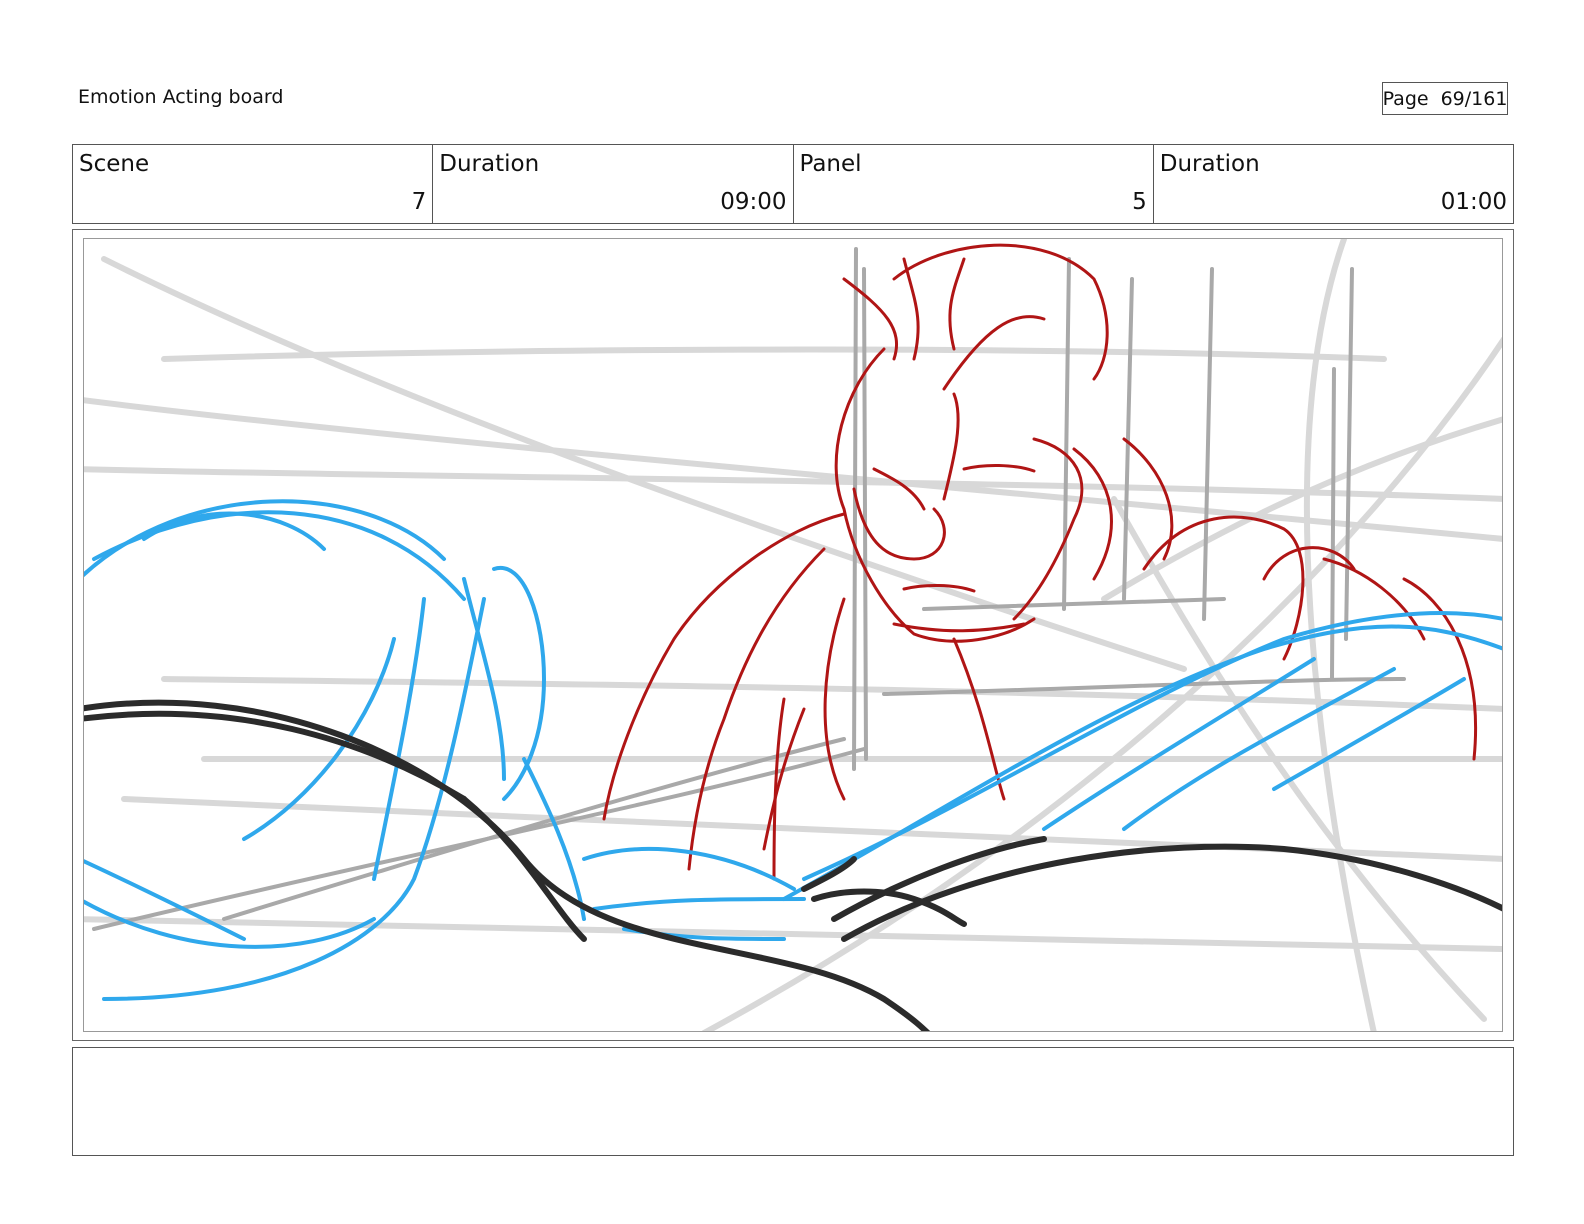 This screenshot has height=1224, width=1584. What do you see at coordinates (1473, 202) in the screenshot?
I see `panel-duration-value: 01:00` at bounding box center [1473, 202].